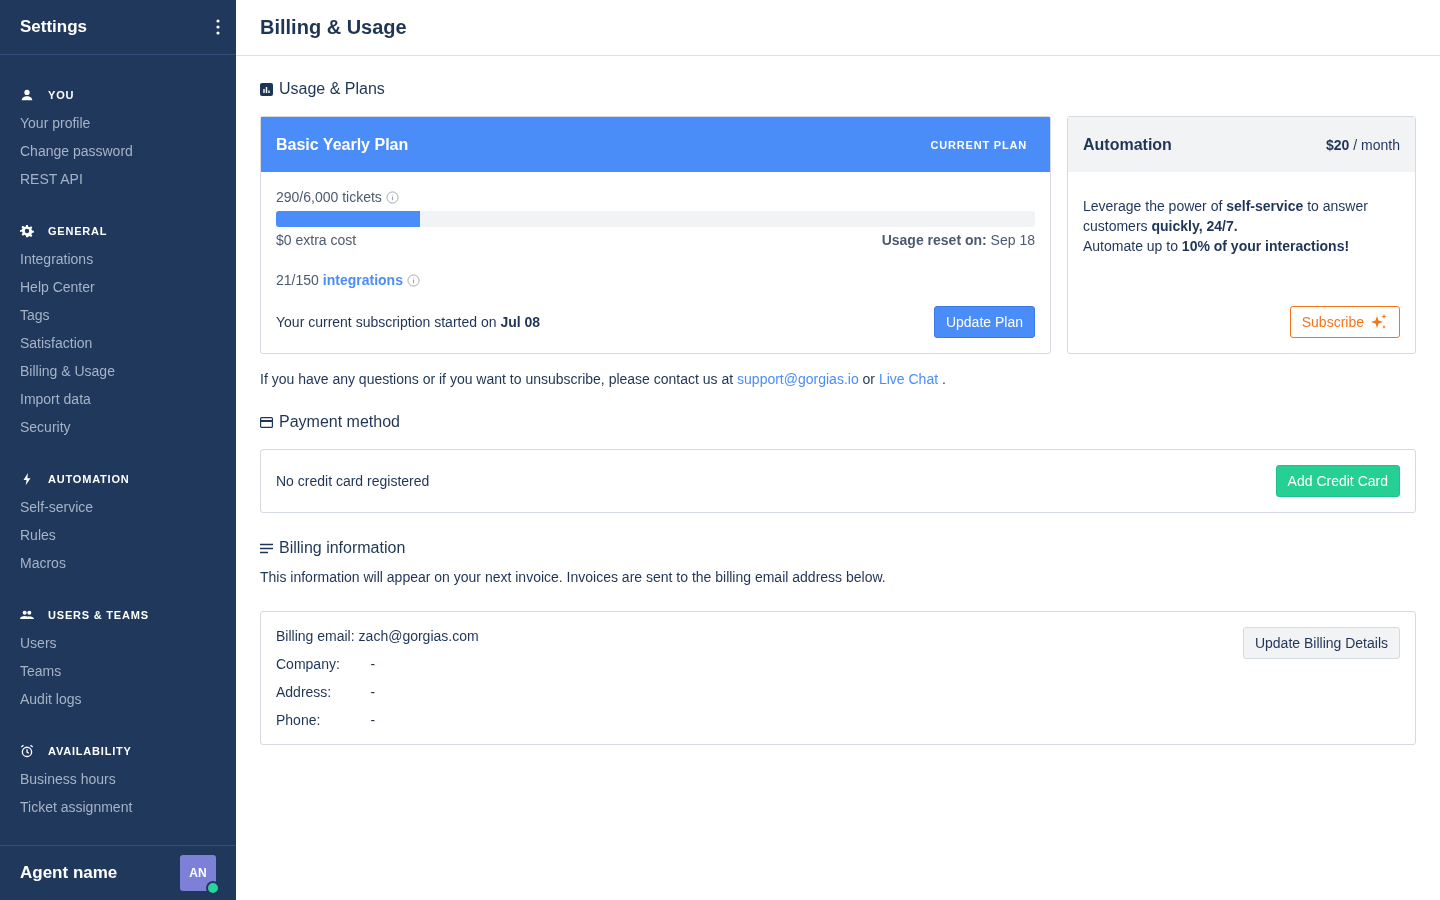  Describe the element at coordinates (984, 322) in the screenshot. I see `update-plan-button: Update Plan` at that location.